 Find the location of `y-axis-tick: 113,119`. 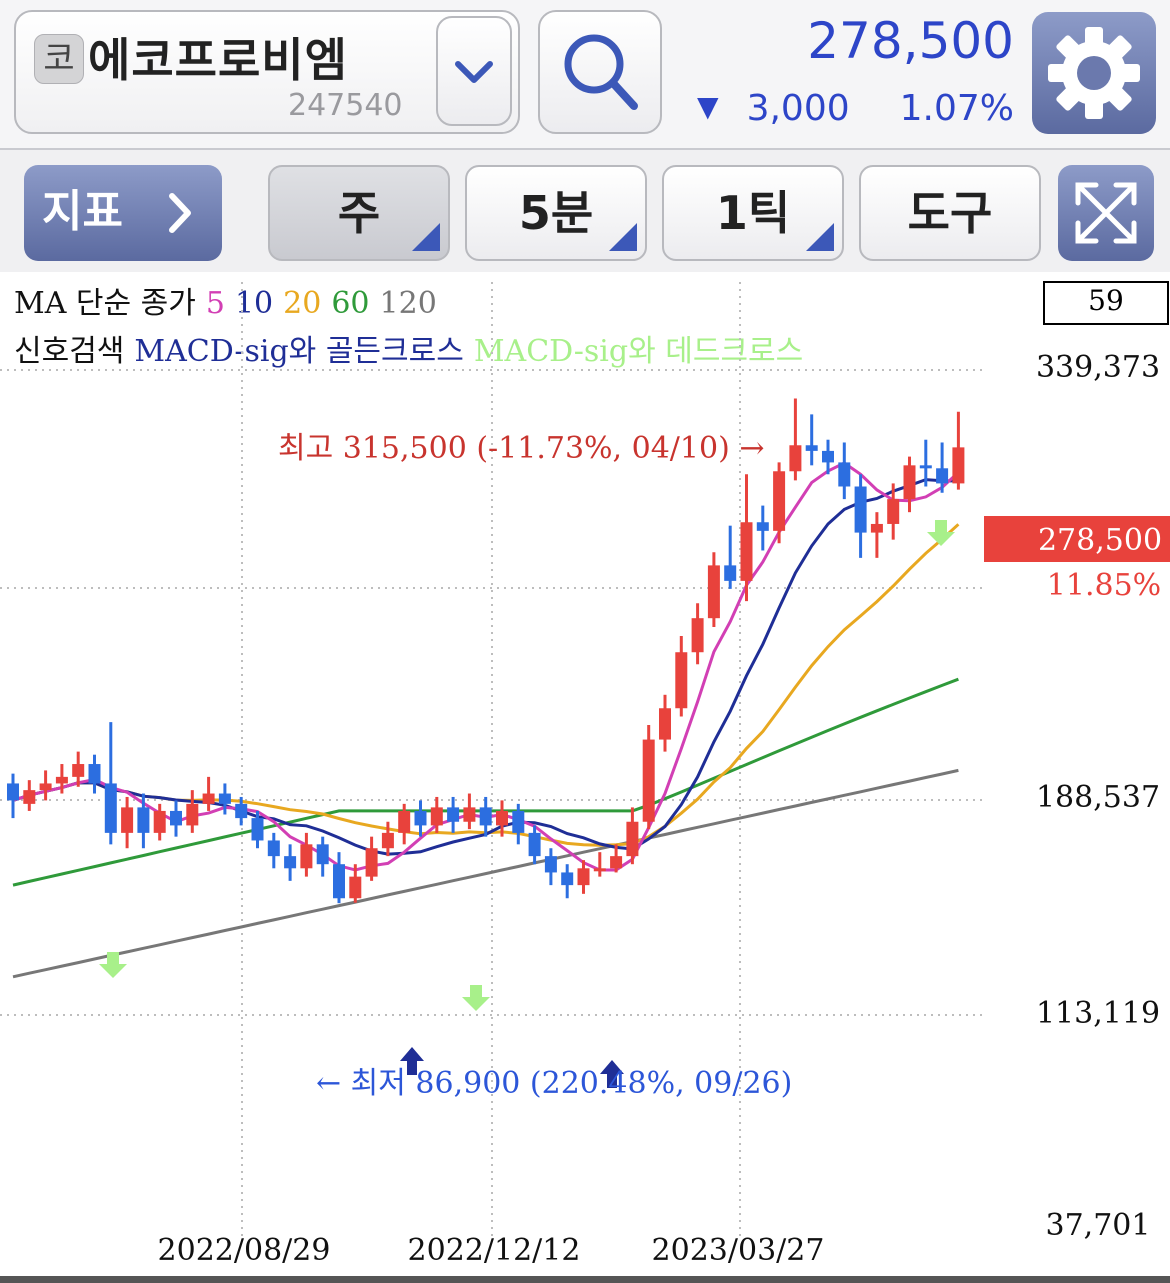

y-axis-tick: 113,119 is located at coordinates (1098, 1013).